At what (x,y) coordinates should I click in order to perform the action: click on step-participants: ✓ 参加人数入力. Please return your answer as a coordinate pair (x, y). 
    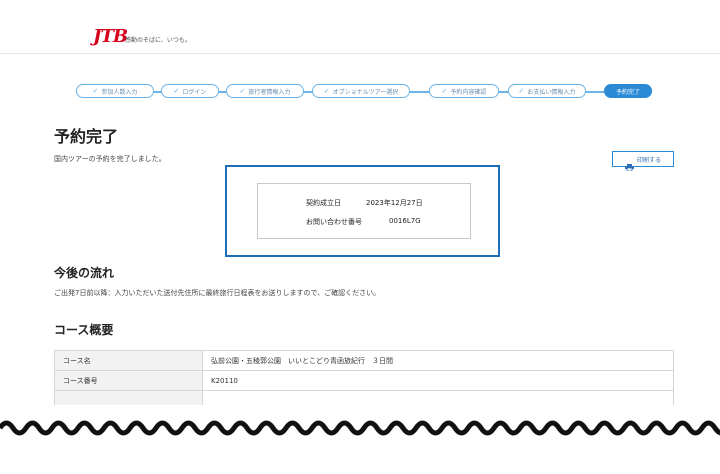
    Looking at the image, I should click on (115, 91).